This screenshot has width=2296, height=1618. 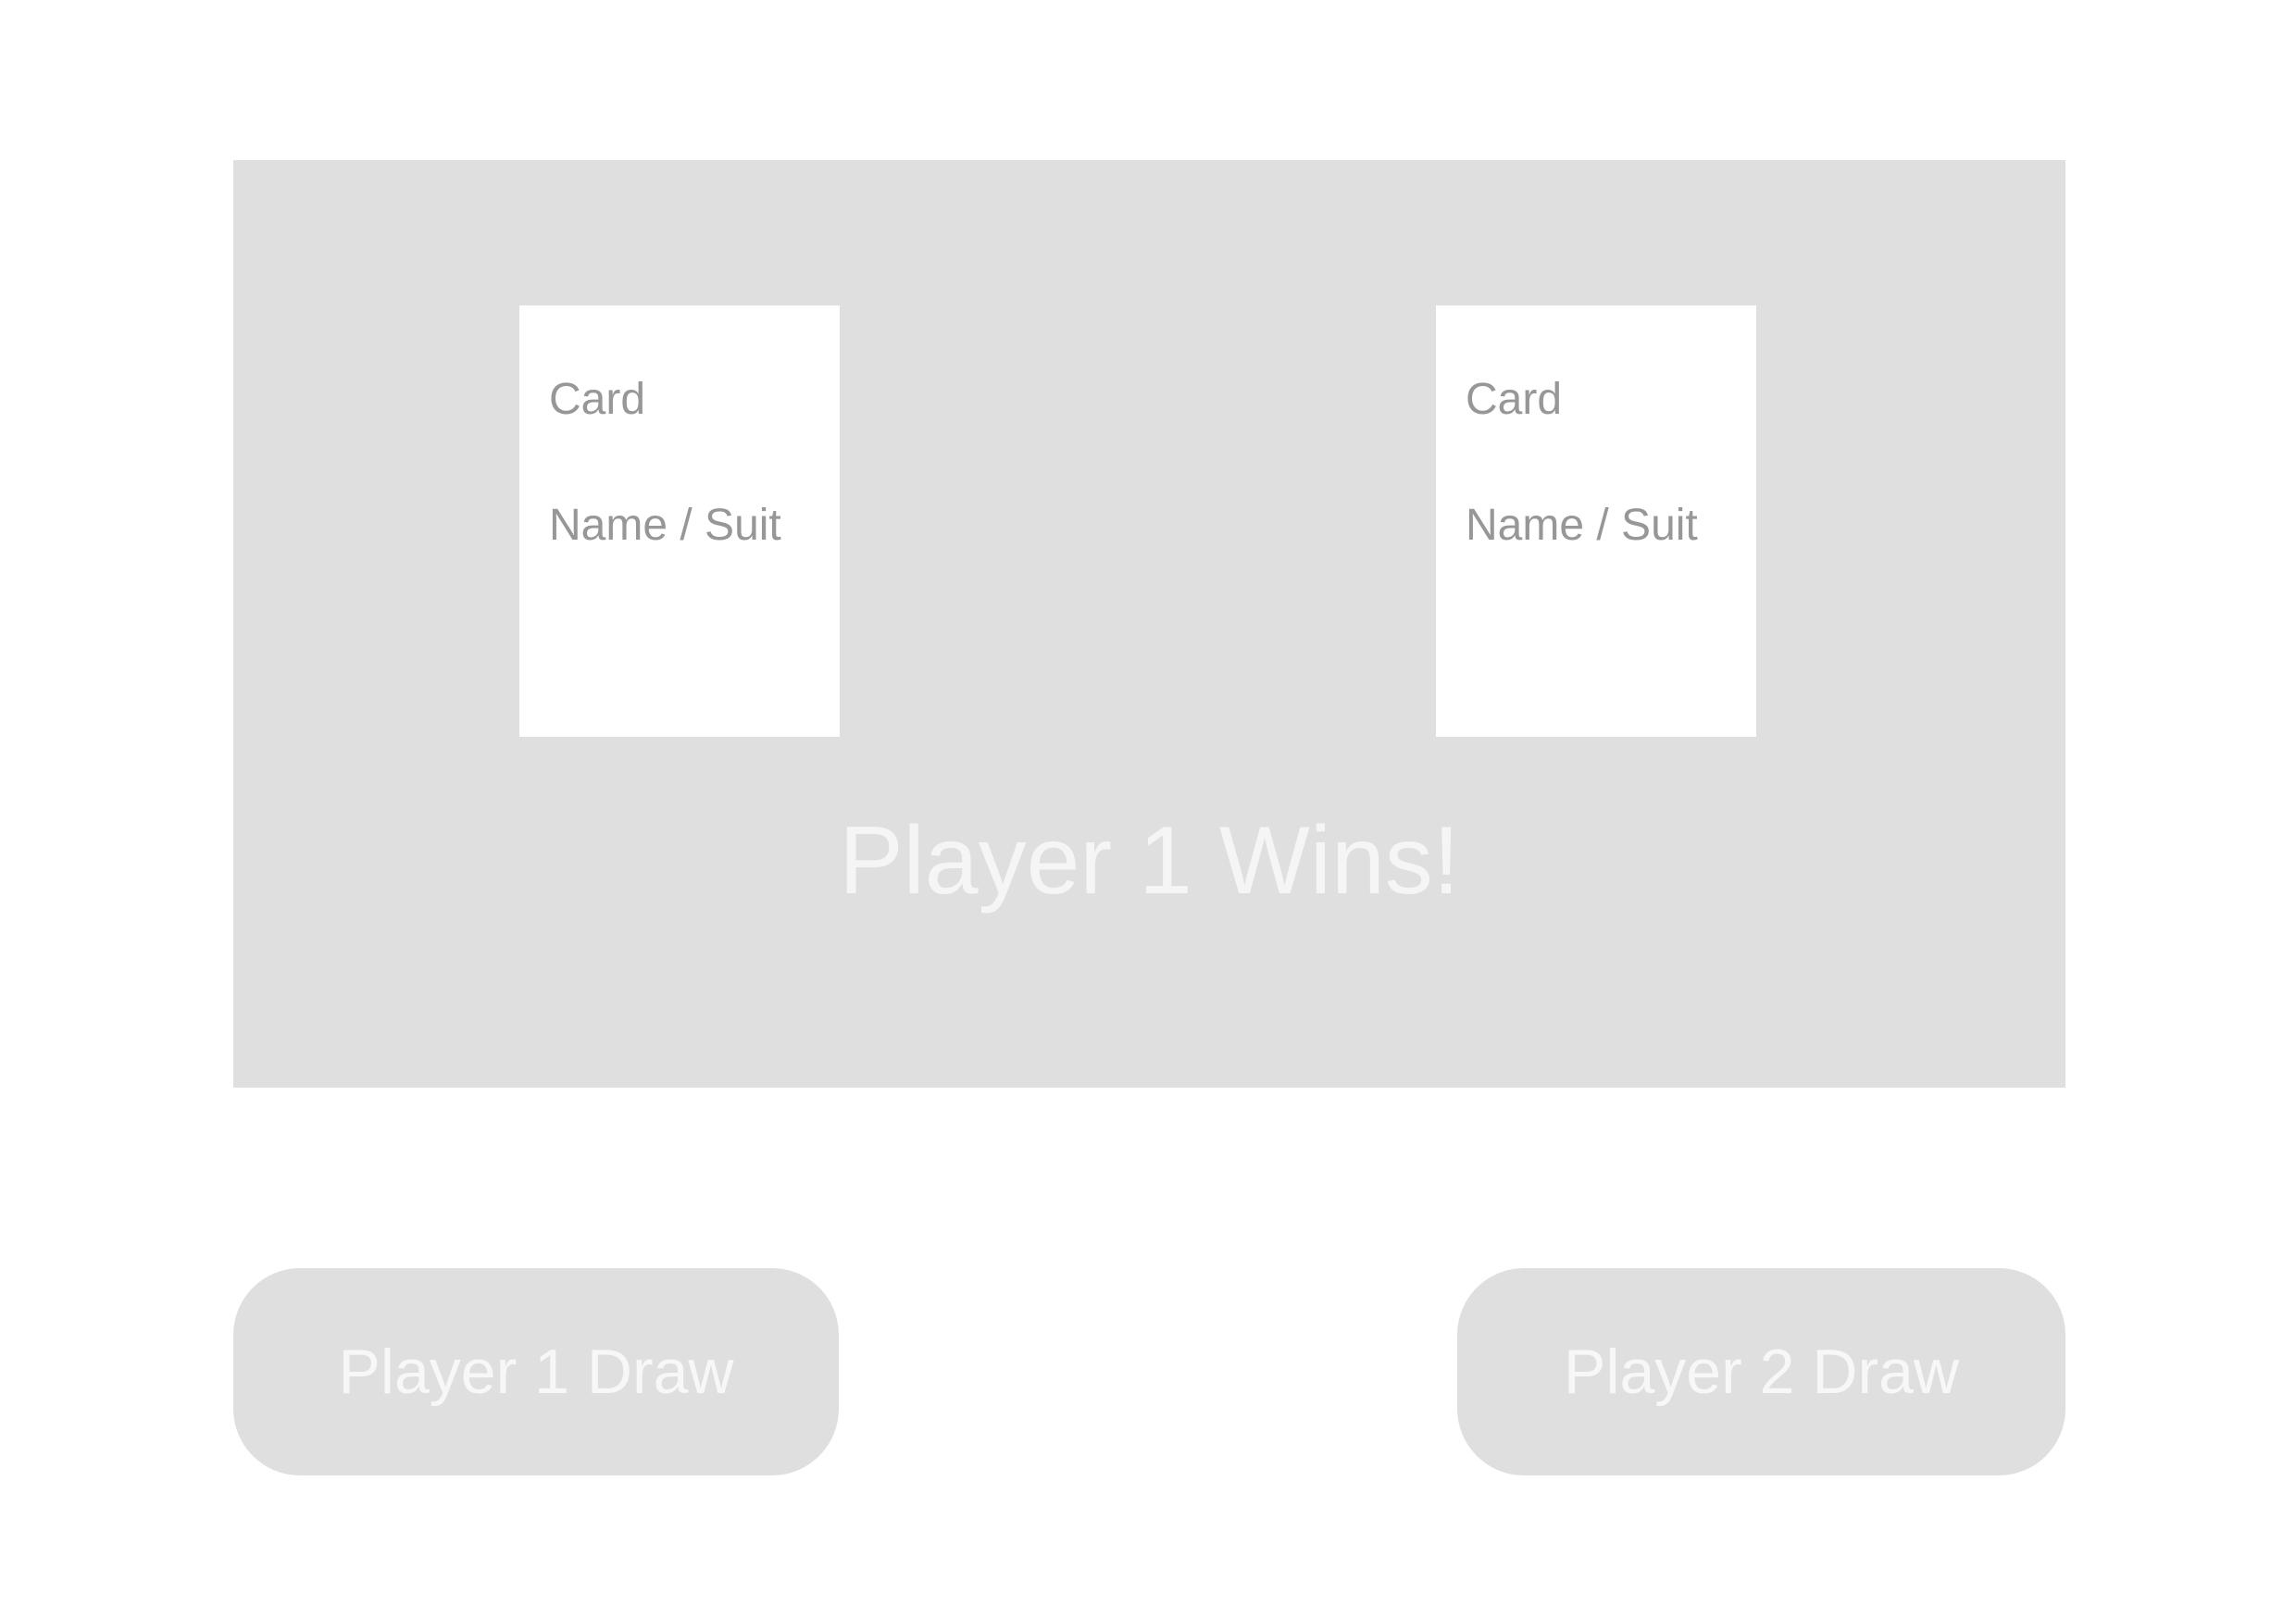 What do you see at coordinates (597, 399) in the screenshot?
I see `player1-card-title: Card` at bounding box center [597, 399].